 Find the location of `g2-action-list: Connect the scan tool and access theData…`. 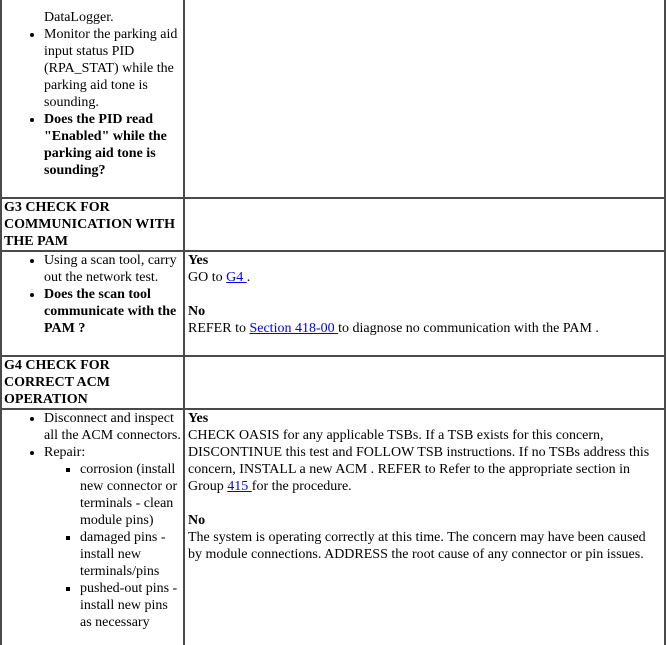

g2-action-list: Connect the scan tool and access theData… is located at coordinates (92, 89).